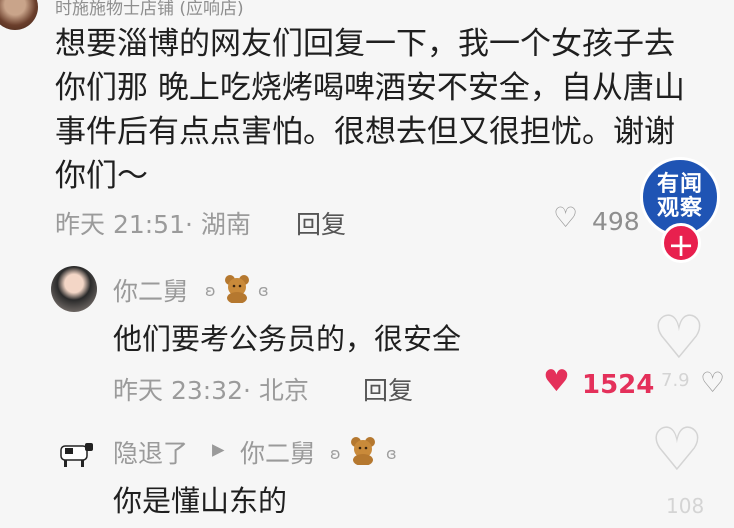  What do you see at coordinates (75, 454) in the screenshot?
I see `cow-avatar-icon` at bounding box center [75, 454].